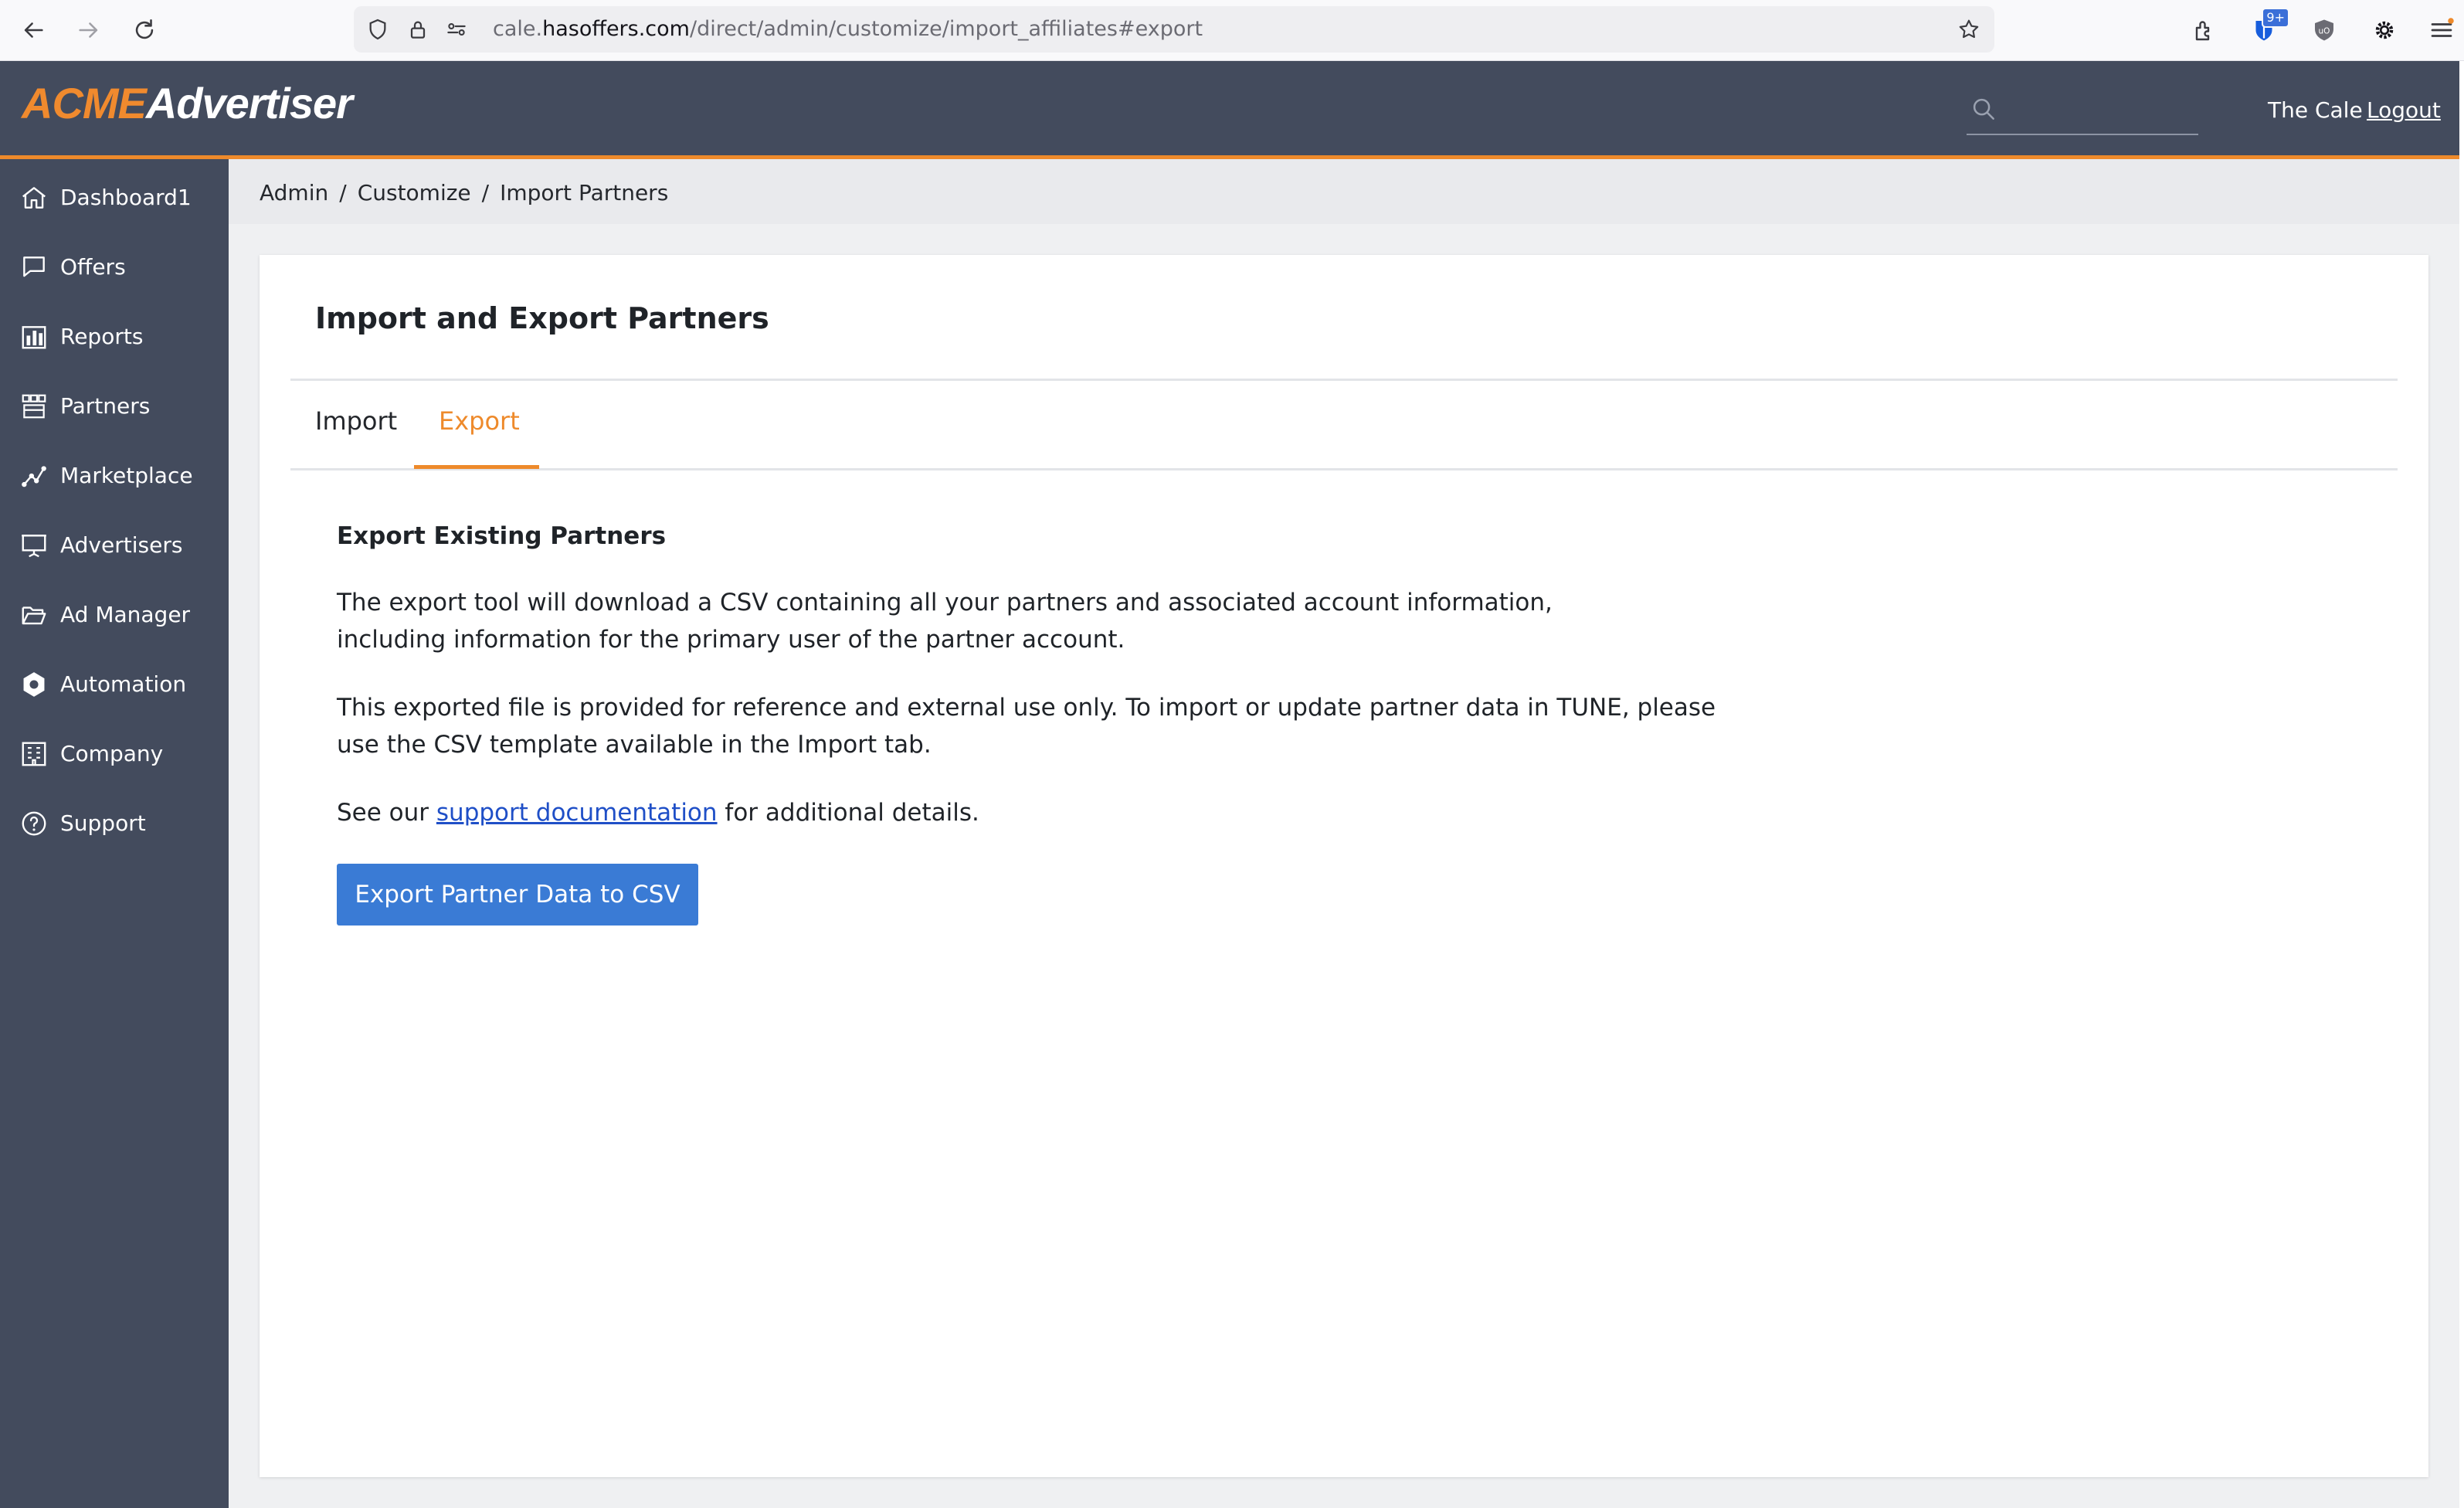  What do you see at coordinates (577, 813) in the screenshot?
I see `support-documentation-link: support documentation` at bounding box center [577, 813].